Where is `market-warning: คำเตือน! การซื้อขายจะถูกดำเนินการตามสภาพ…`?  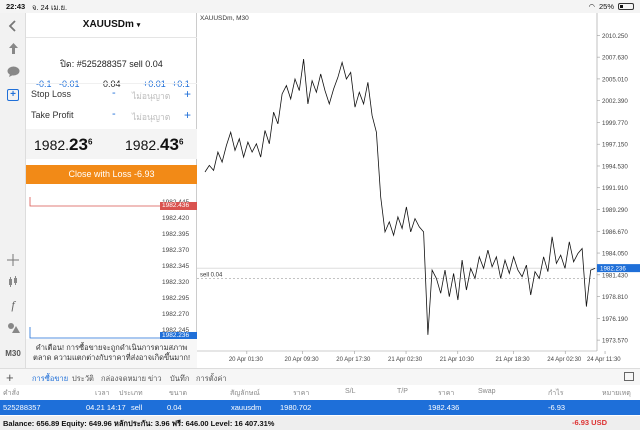 market-warning: คำเตือน! การซื้อขายจะถูกดำเนินการตามสภาพ… is located at coordinates (111, 353).